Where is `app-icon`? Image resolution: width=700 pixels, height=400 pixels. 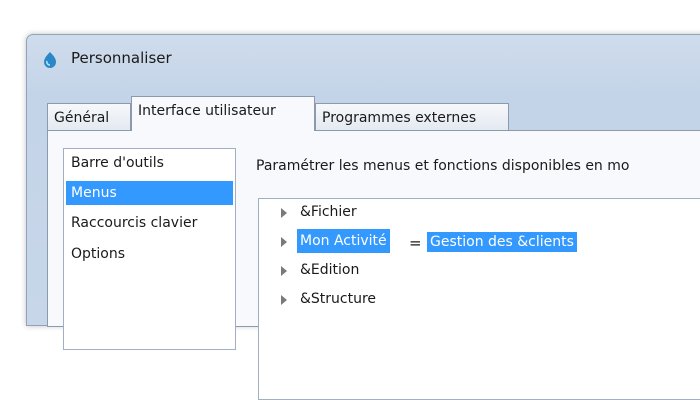 app-icon is located at coordinates (50, 60).